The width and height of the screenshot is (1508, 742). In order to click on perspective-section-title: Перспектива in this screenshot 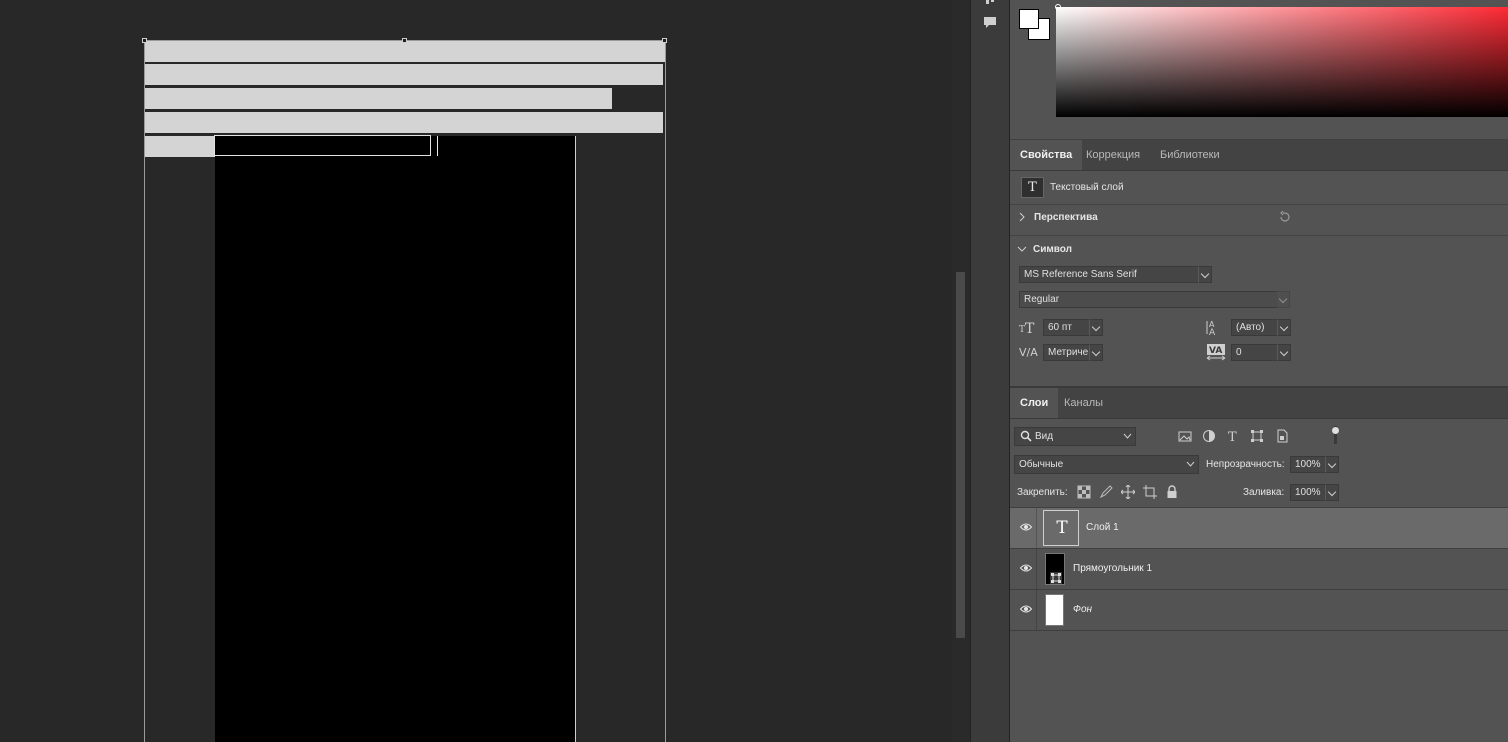, I will do `click(1066, 217)`.